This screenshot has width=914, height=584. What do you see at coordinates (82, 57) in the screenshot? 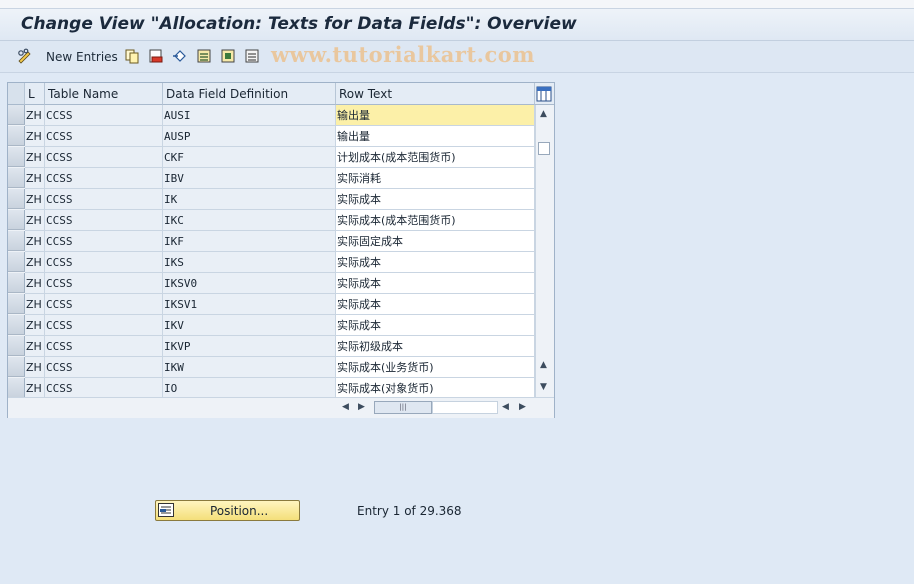
I see `new-entries-button: New Entries` at bounding box center [82, 57].